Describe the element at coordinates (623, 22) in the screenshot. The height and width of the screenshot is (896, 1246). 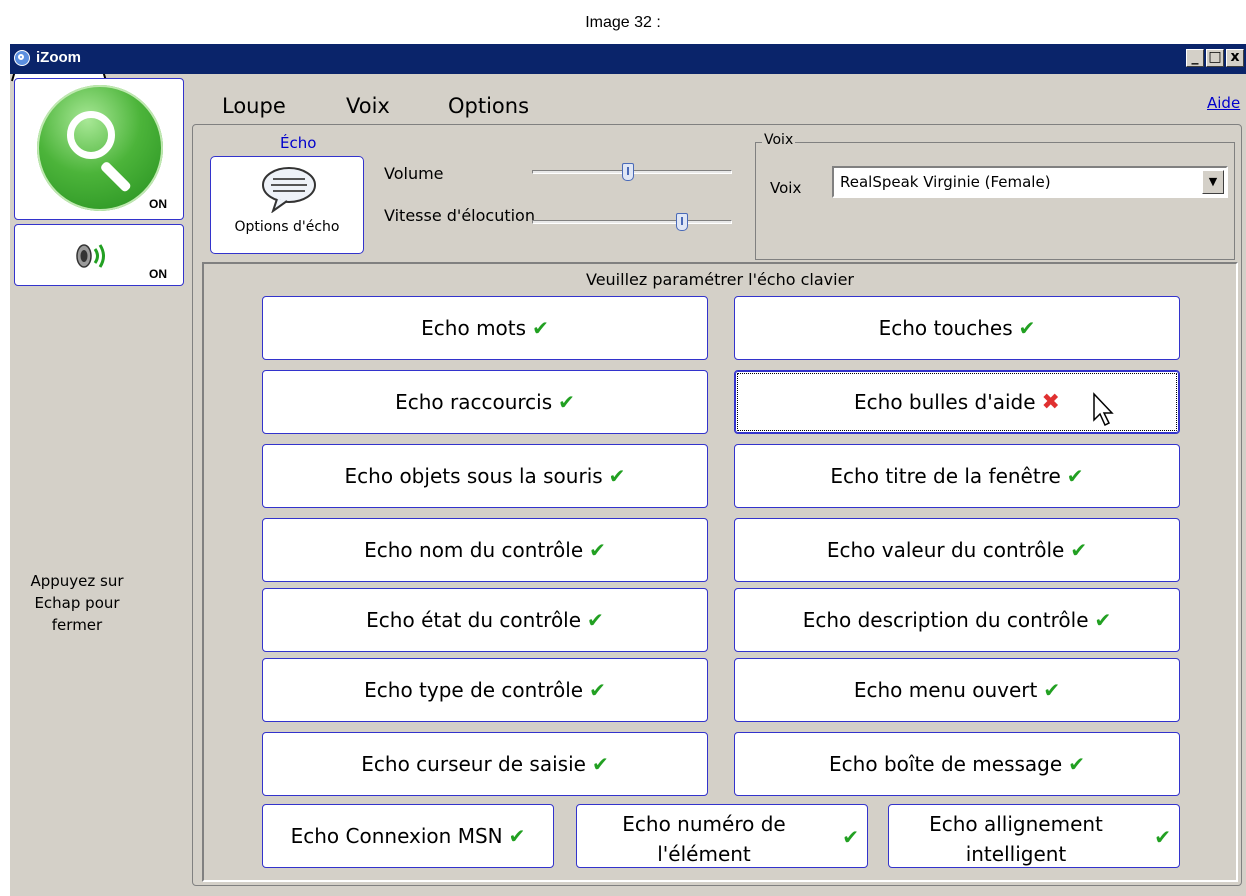
I see `image-caption: Image 32 :` at that location.